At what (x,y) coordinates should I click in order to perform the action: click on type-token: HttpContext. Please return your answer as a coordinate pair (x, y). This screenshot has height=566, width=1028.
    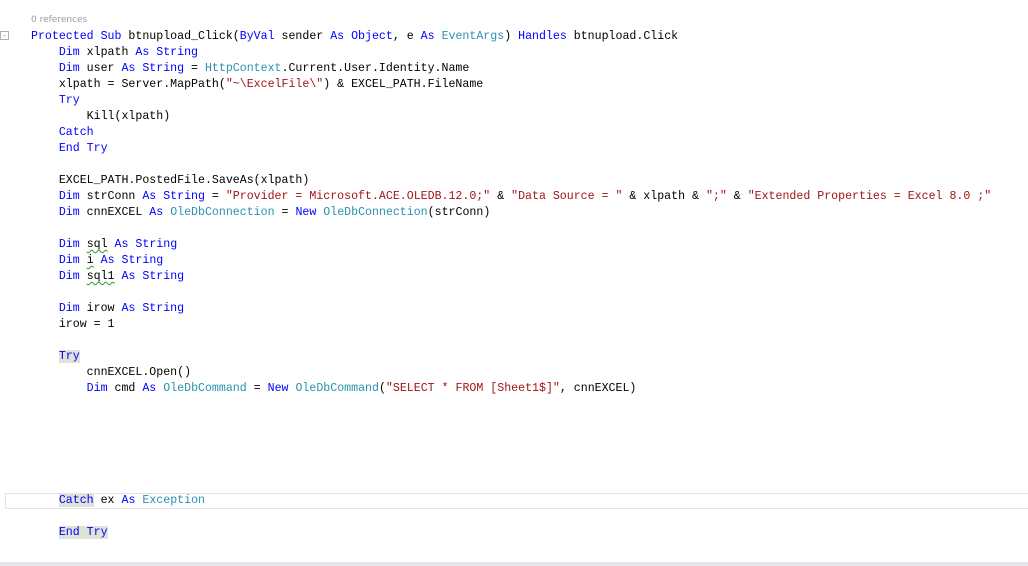
    Looking at the image, I should click on (243, 68).